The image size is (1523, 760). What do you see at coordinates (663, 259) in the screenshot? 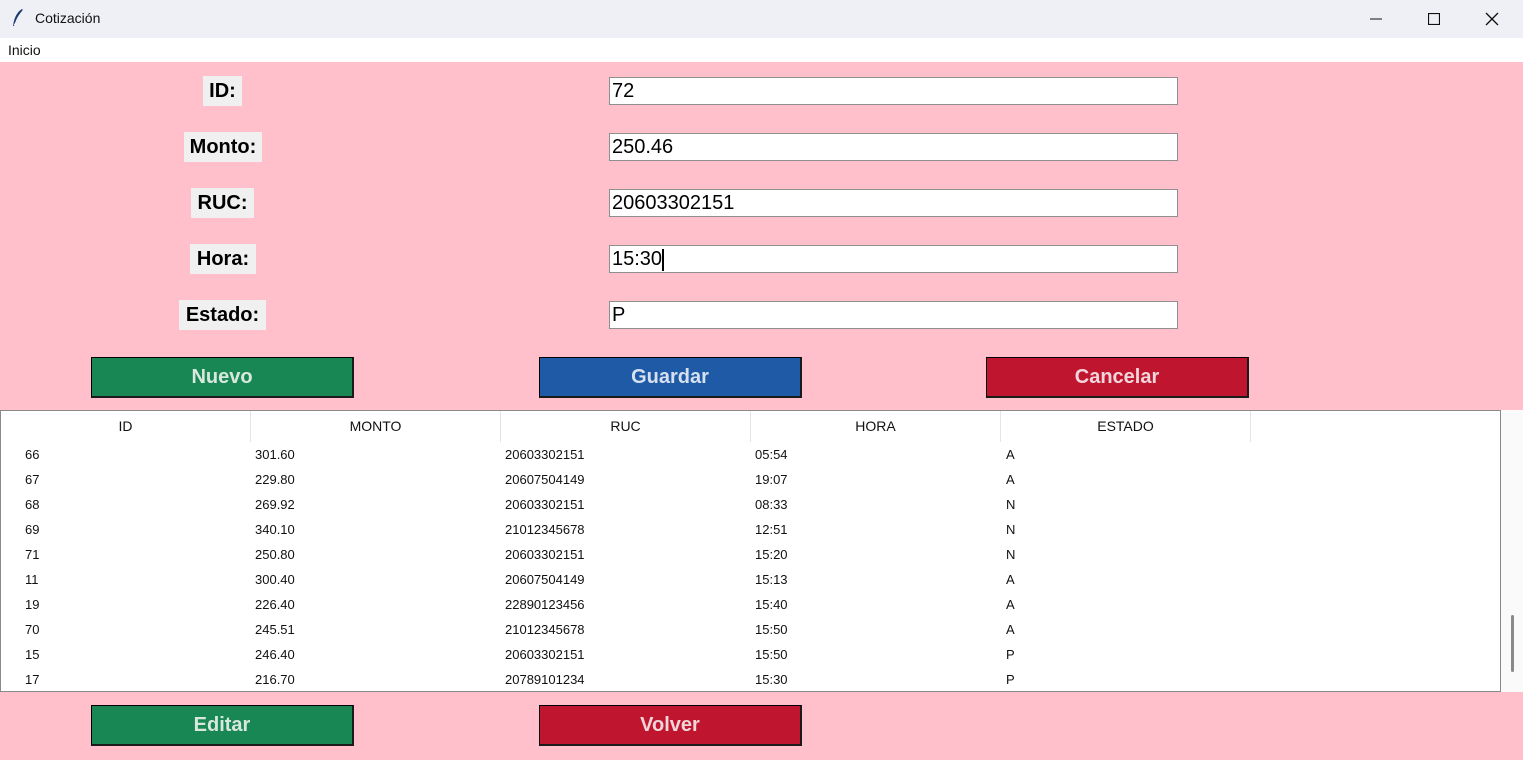
I see `text-caret` at bounding box center [663, 259].